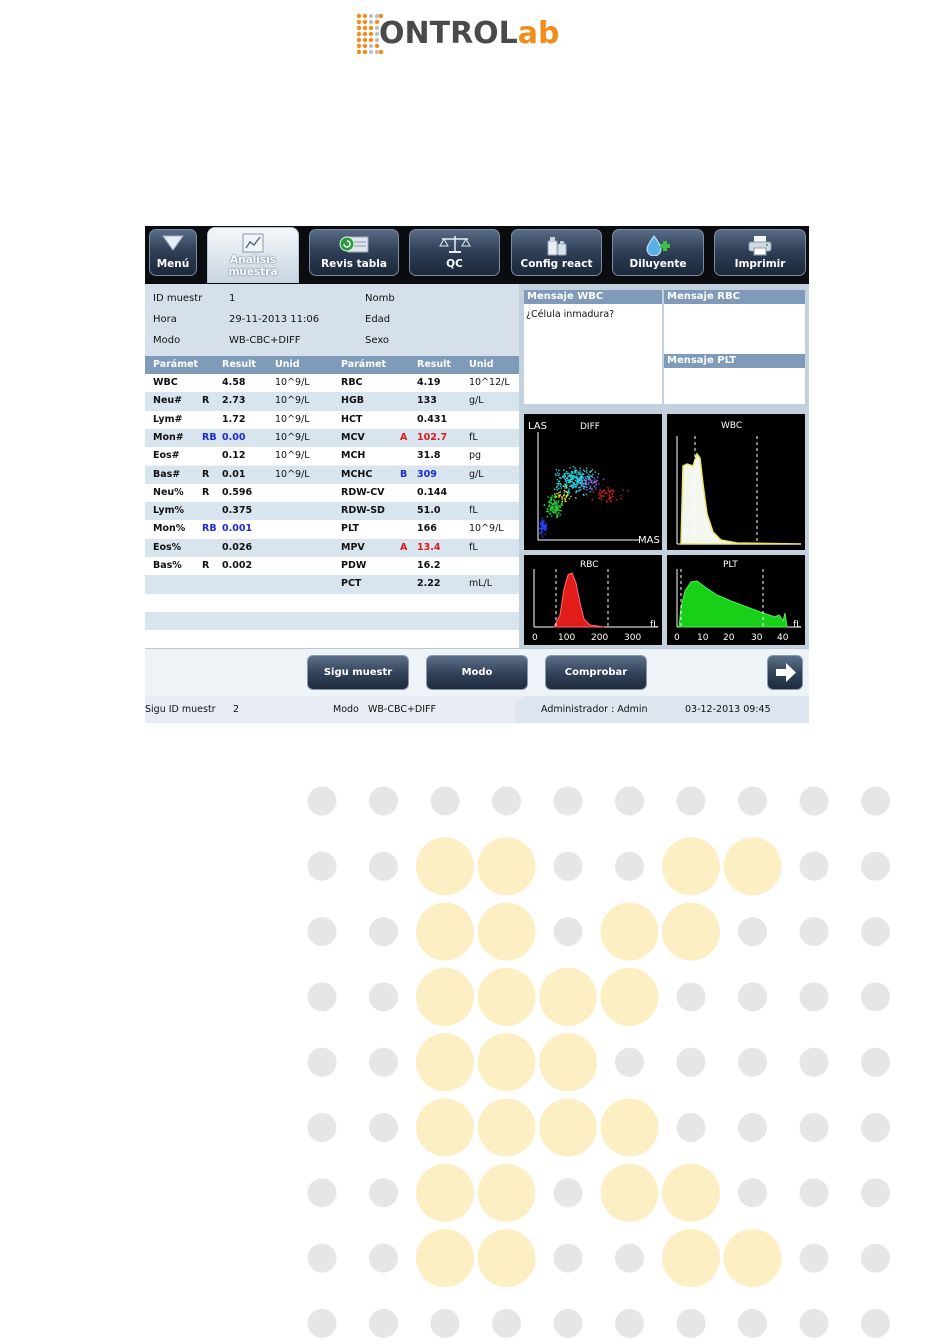 The image size is (950, 1344). What do you see at coordinates (354, 252) in the screenshot?
I see `tab-review-table: Revis tabla` at bounding box center [354, 252].